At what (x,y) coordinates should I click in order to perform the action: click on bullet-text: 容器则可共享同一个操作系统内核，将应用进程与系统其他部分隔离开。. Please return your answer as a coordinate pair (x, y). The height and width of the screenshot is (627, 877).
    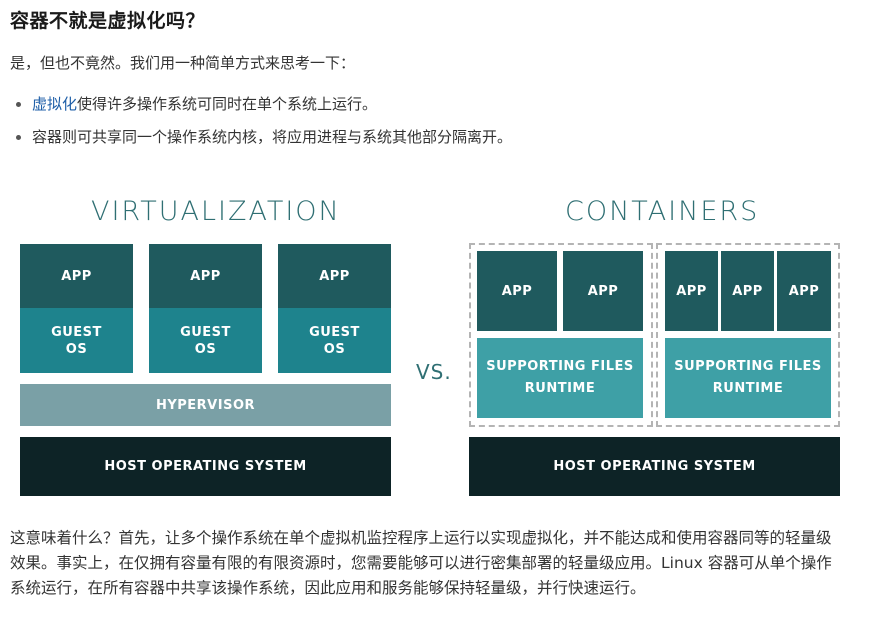
    Looking at the image, I should click on (272, 137).